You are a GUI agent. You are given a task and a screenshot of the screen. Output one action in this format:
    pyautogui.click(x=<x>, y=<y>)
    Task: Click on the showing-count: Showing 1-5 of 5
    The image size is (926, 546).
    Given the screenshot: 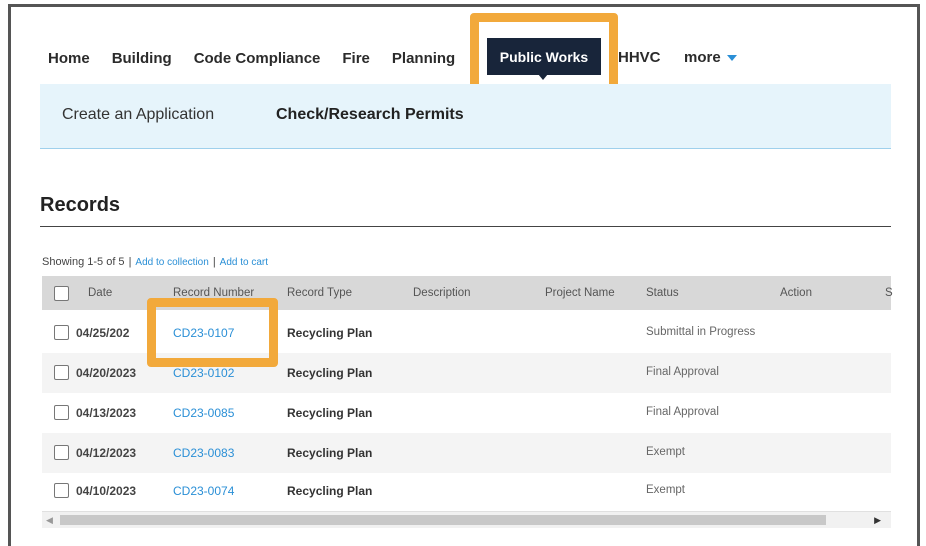 What is the action you would take?
    pyautogui.click(x=83, y=262)
    